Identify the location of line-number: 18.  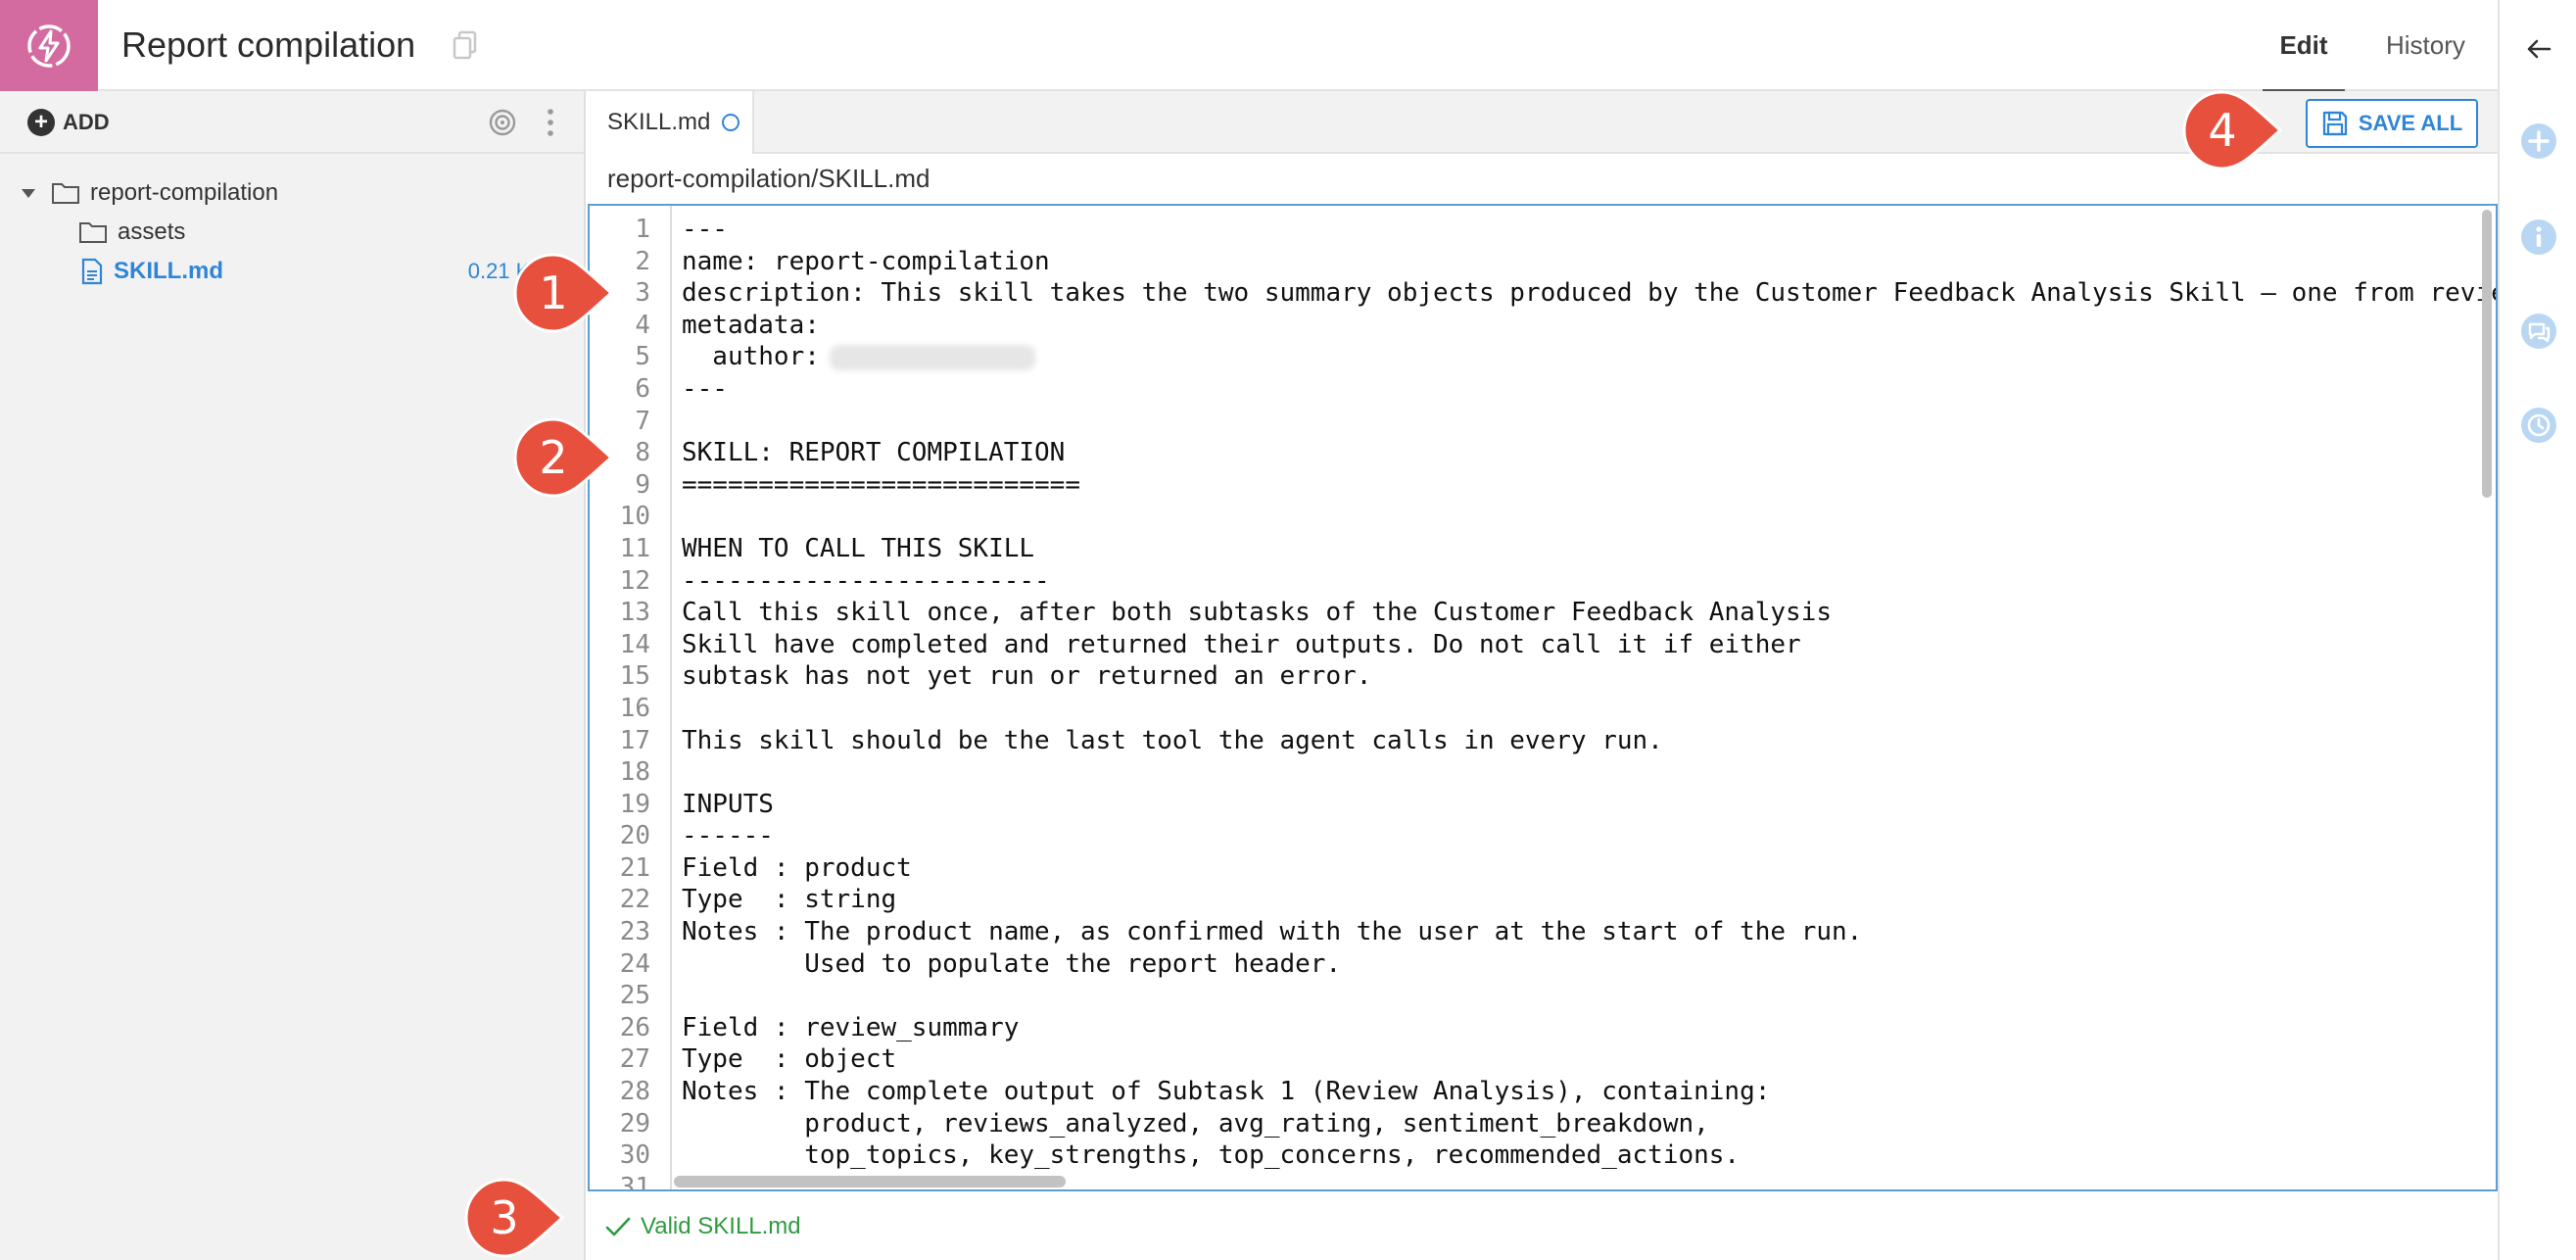
(635, 772).